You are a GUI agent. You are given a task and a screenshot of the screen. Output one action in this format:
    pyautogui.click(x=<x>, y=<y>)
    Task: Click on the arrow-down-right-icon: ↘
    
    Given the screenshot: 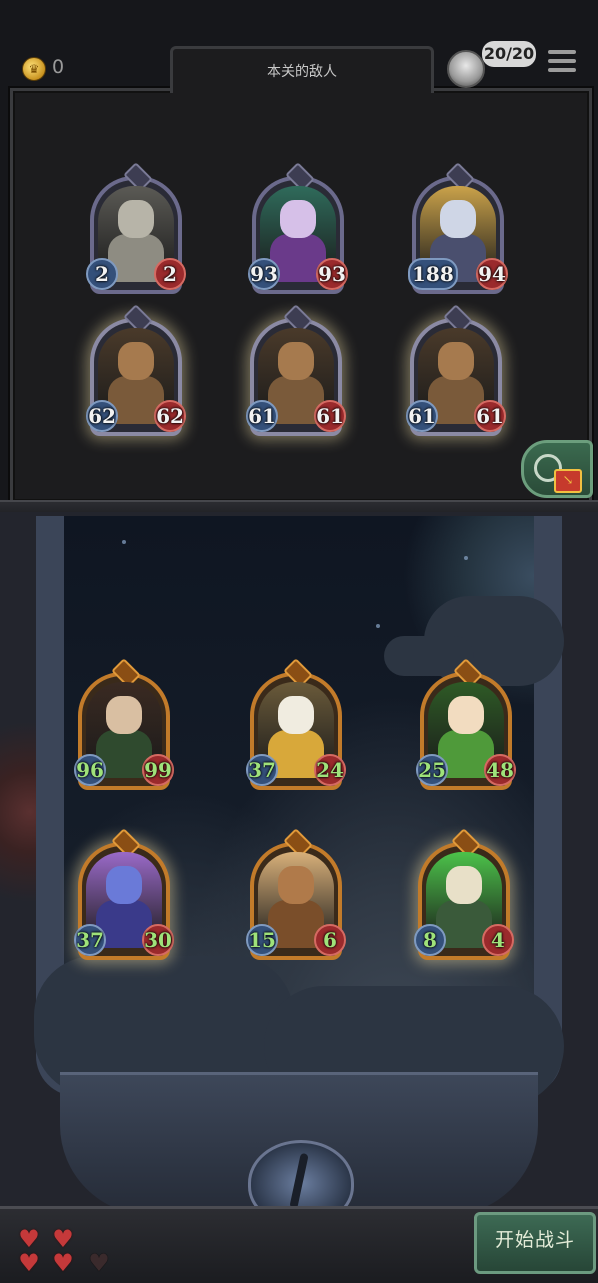 What is the action you would take?
    pyautogui.click(x=568, y=481)
    